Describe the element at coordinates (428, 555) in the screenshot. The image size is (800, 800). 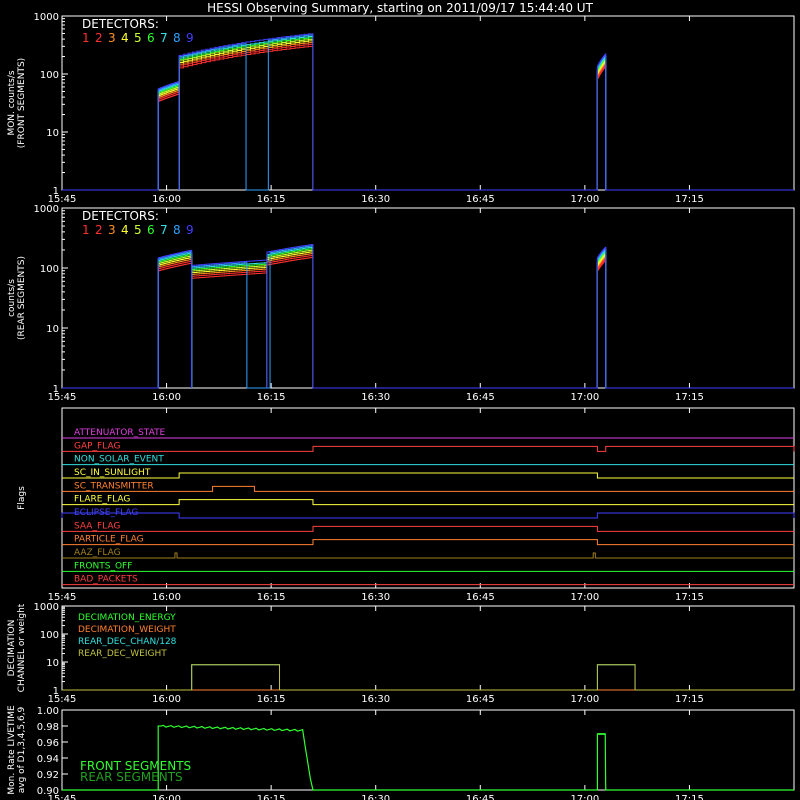
I see `flag-aaz_flag-line` at that location.